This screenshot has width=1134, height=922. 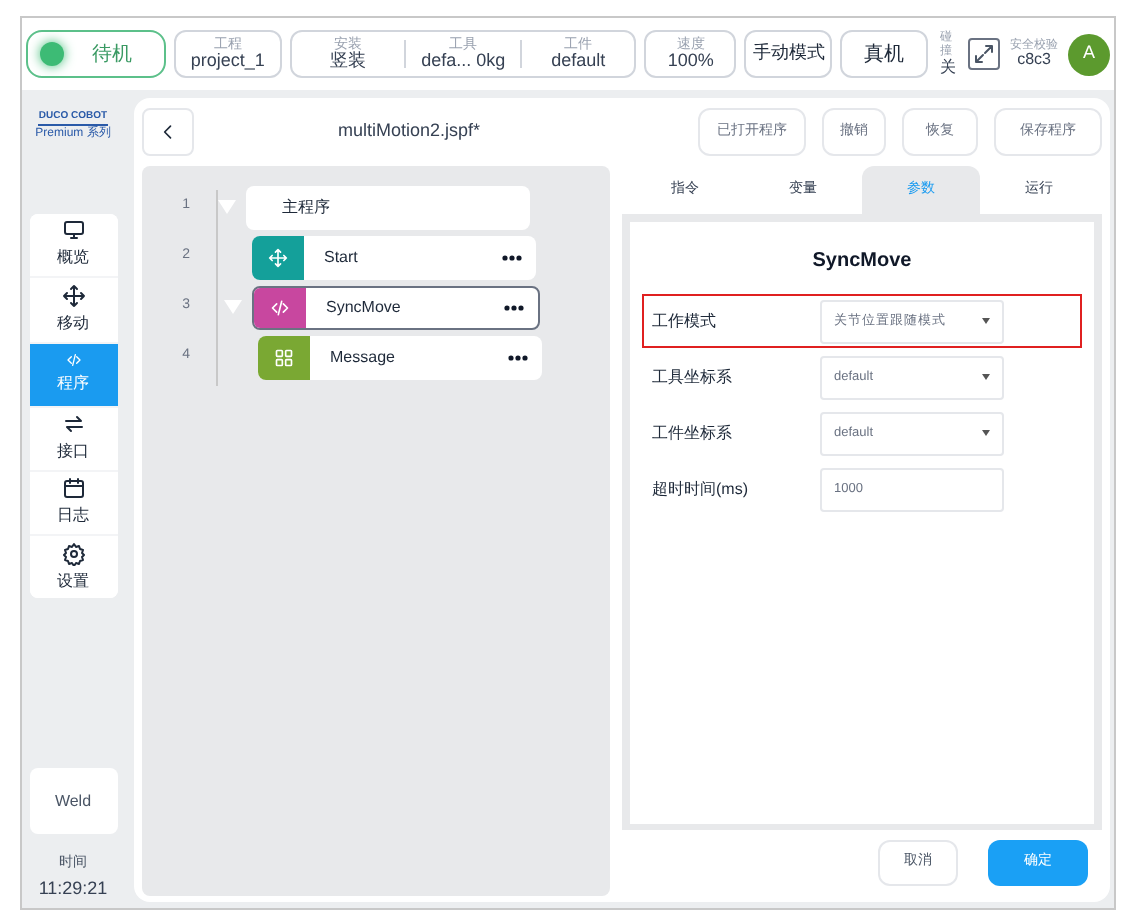 I want to click on tree-node: Start, so click(x=394, y=257).